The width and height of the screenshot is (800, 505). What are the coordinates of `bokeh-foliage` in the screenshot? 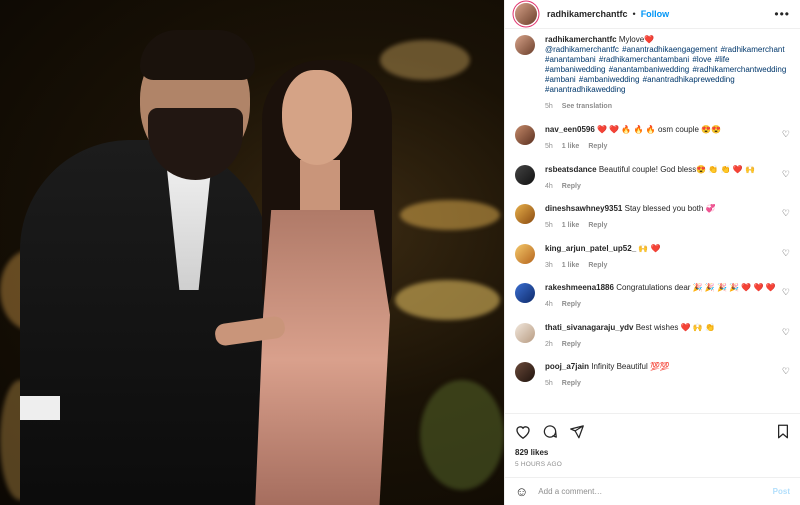 It's located at (462, 435).